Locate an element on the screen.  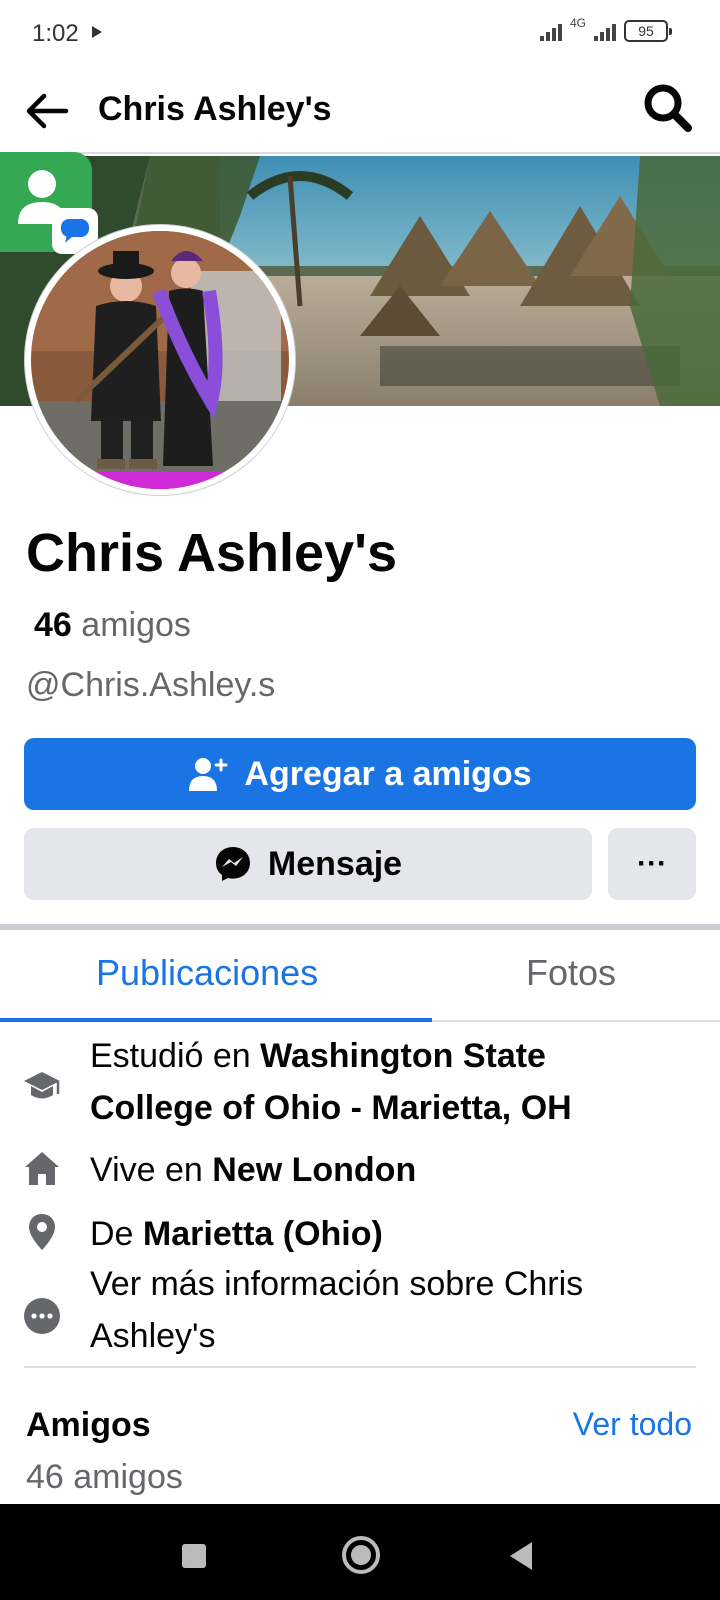
section-divider-thin is located at coordinates (360, 1367).